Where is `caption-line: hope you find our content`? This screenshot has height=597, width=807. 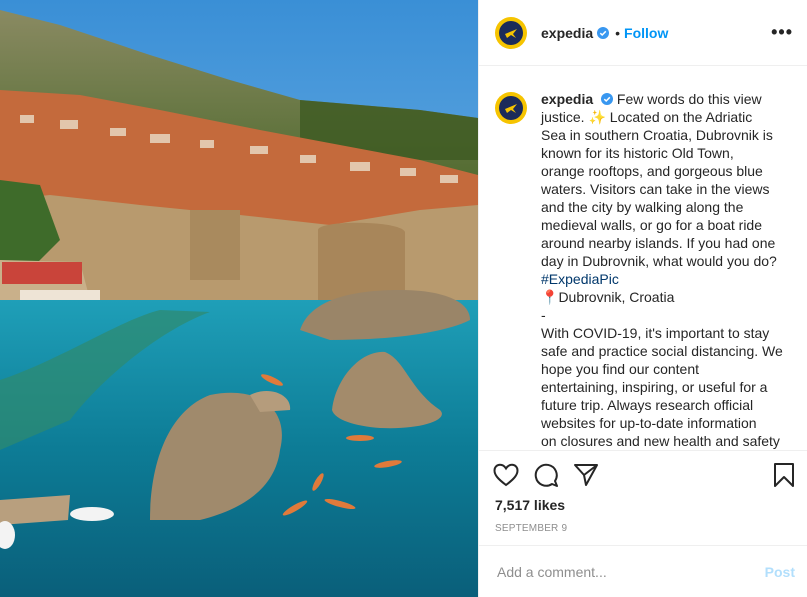 caption-line: hope you find our content is located at coordinates (620, 369).